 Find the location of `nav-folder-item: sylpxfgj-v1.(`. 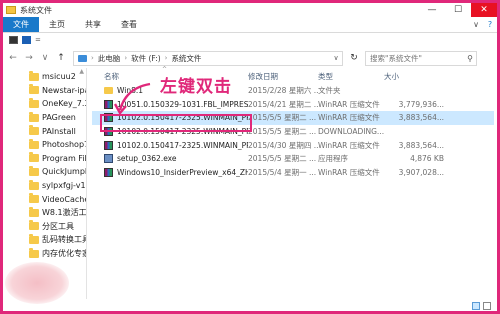

nav-folder-item: sylpxfgj-v1.( is located at coordinates (44, 186).